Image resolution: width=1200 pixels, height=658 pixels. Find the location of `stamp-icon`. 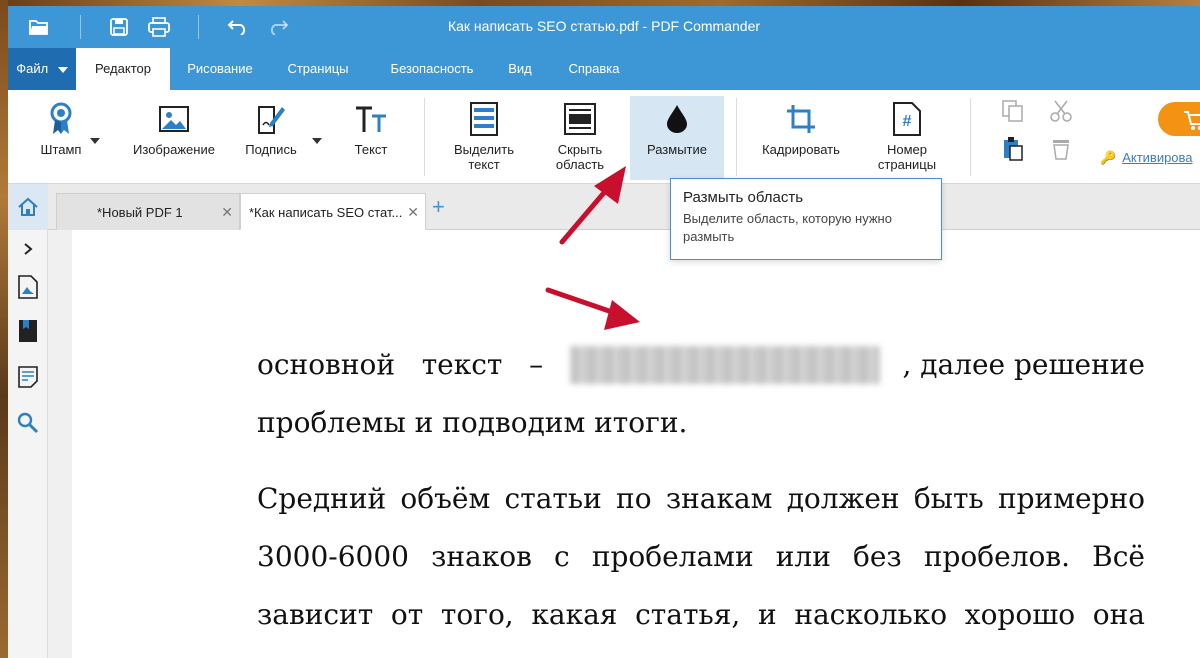

stamp-icon is located at coordinates (61, 119).